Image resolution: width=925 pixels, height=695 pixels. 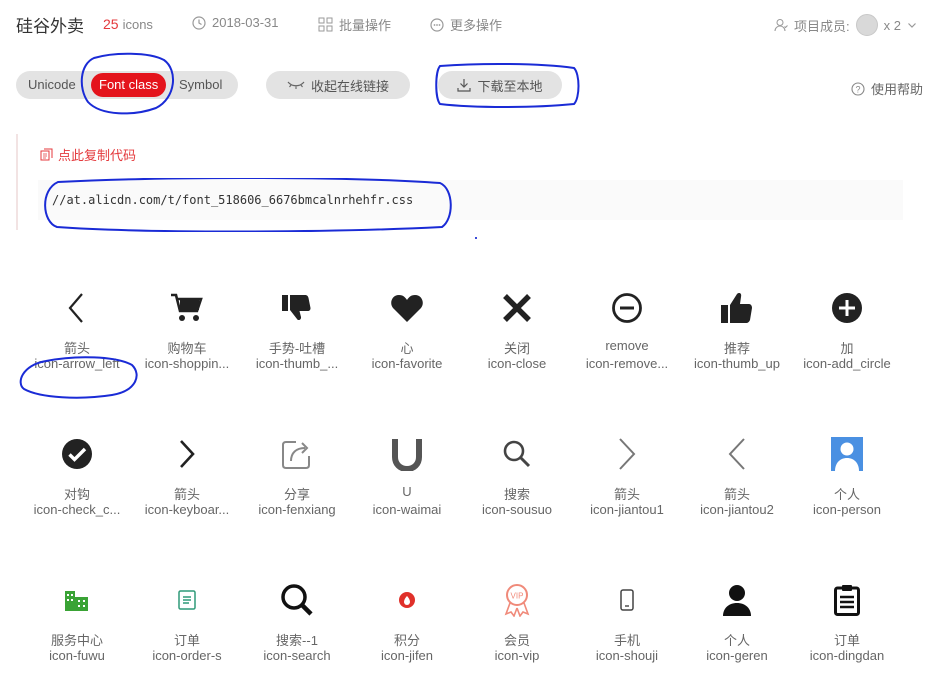 What do you see at coordinates (847, 619) in the screenshot?
I see `icon-card: 订单 icon-dingdan` at bounding box center [847, 619].